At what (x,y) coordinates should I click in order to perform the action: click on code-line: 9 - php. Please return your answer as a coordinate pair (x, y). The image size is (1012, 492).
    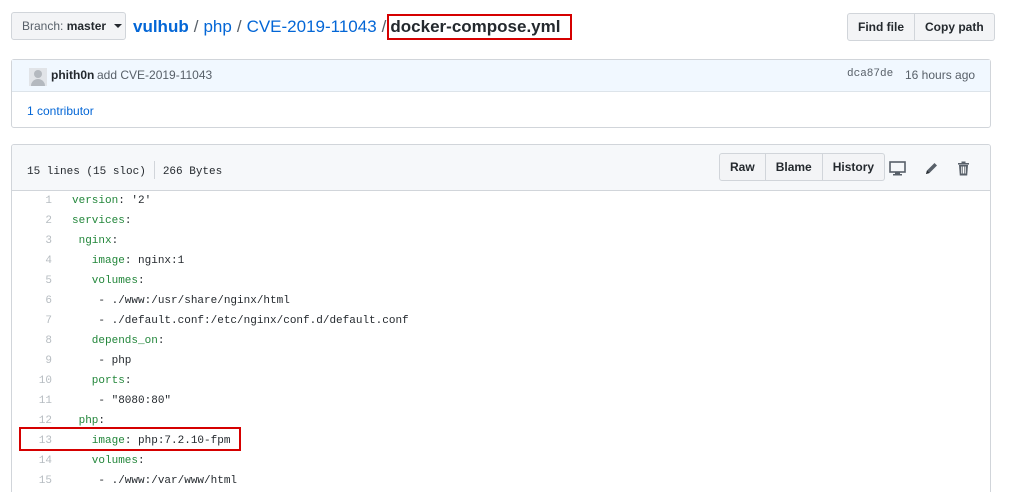
    Looking at the image, I should click on (501, 361).